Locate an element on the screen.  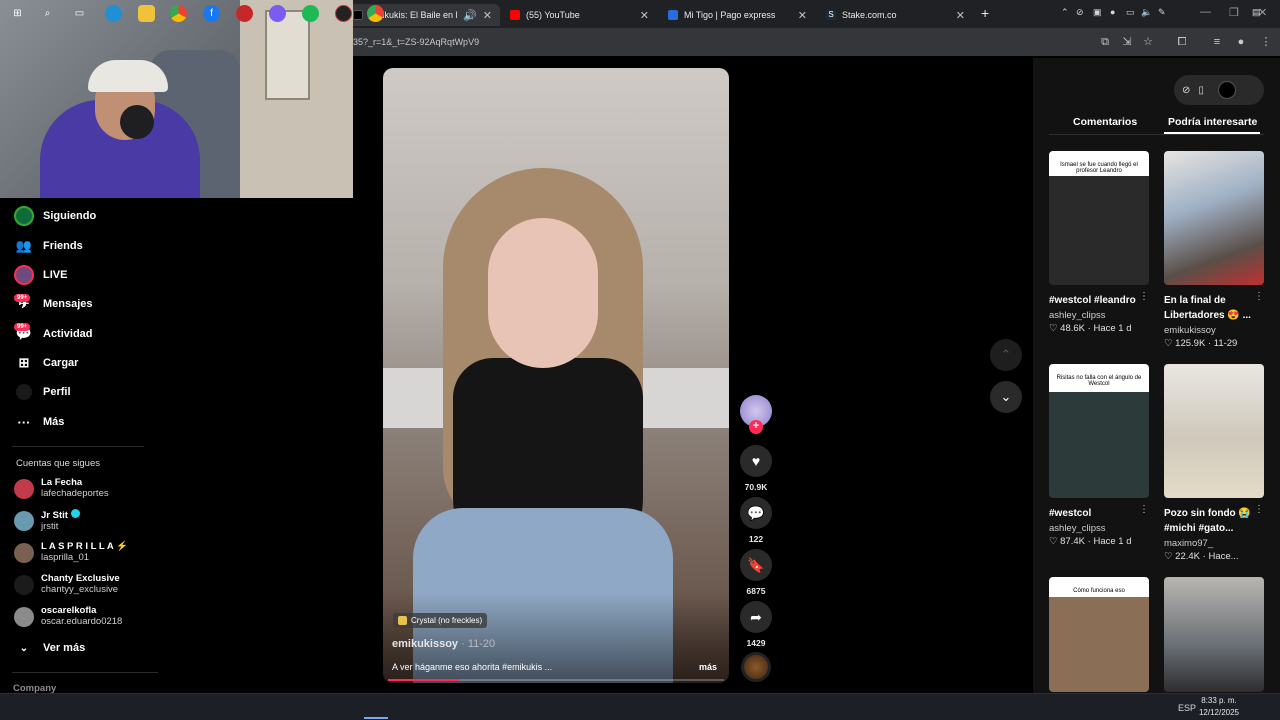
volume-icon: 🔈 is located at coordinates (1146, 12).